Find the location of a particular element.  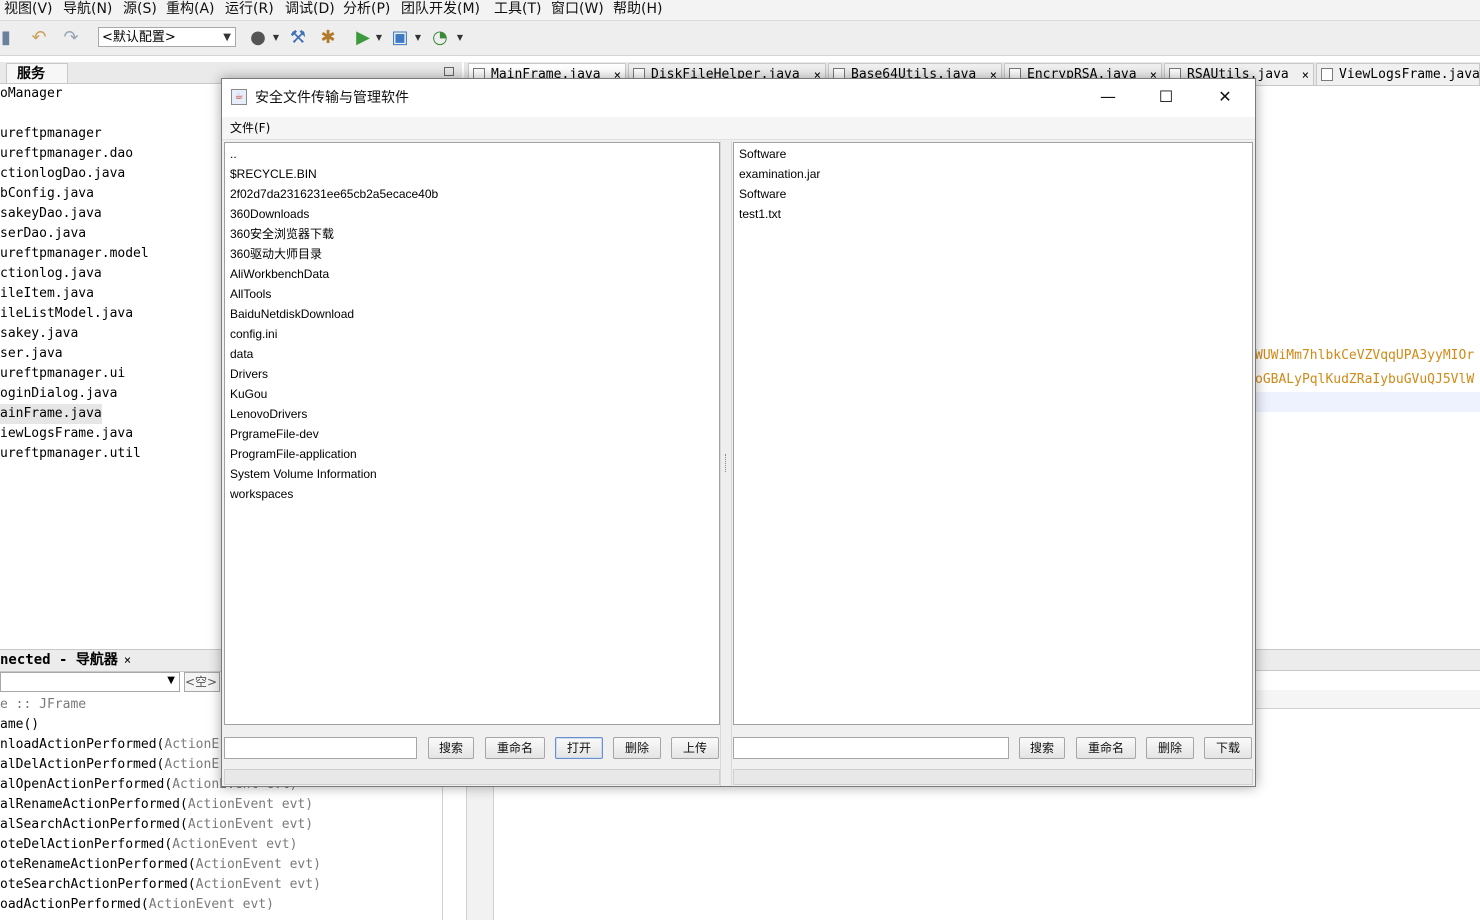

list-item: Drivers is located at coordinates (249, 374).